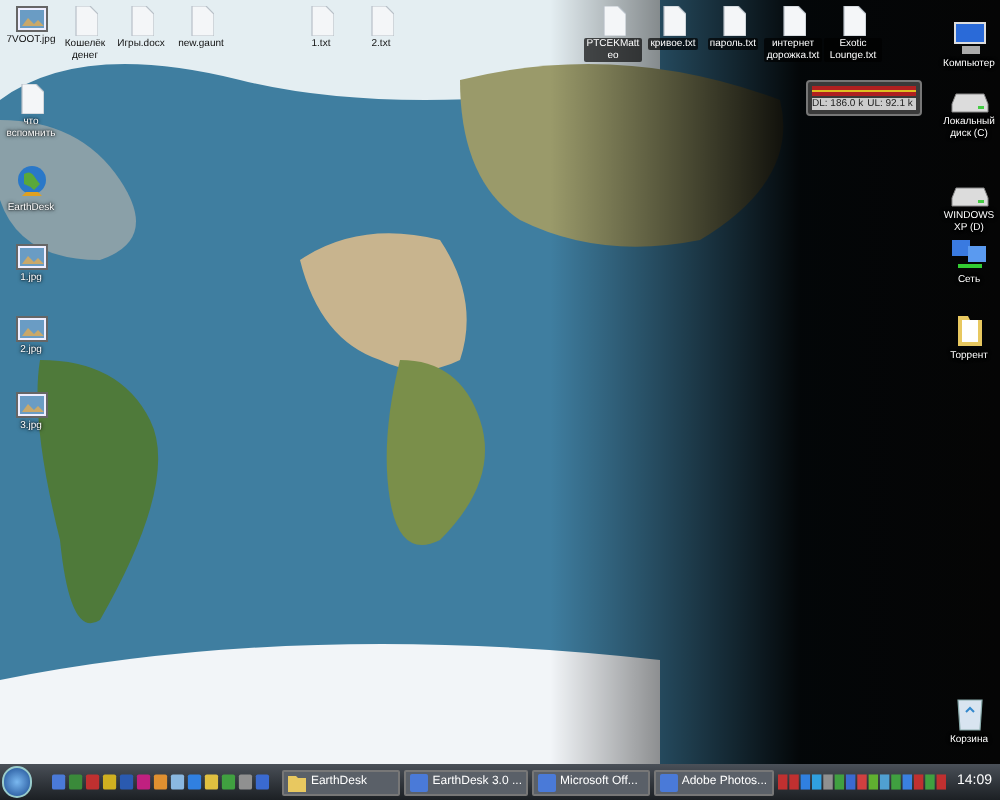 This screenshot has height=800, width=1000. Describe the element at coordinates (297, 782) in the screenshot. I see `folder-icon` at that location.